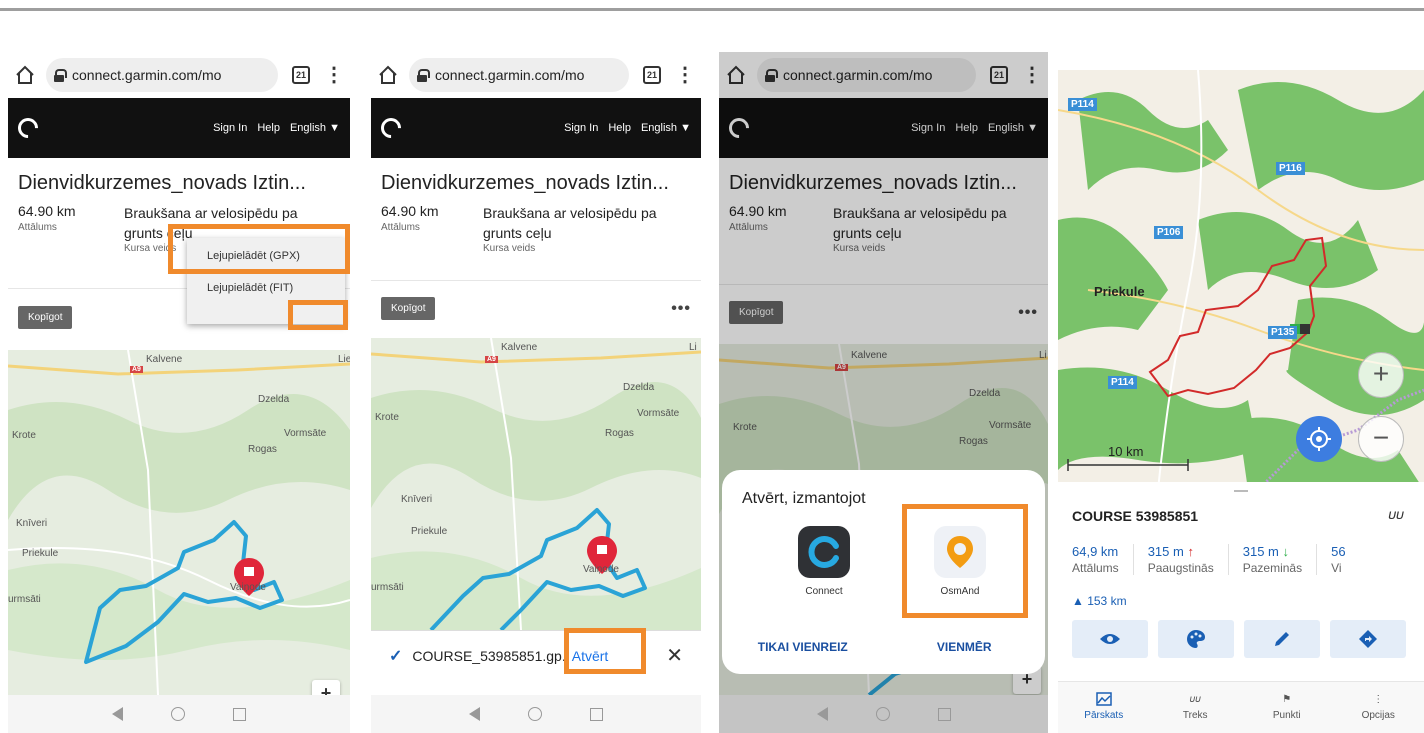 The height and width of the screenshot is (733, 1424). I want to click on zoom-out-button: −, so click(1381, 439).